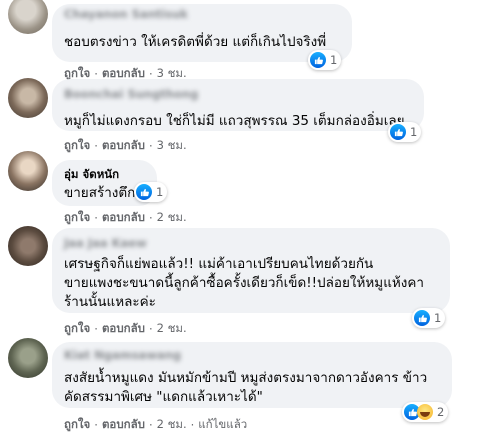 The image size is (495, 440). What do you see at coordinates (100, 193) in the screenshot?
I see `comment-text-line: ขายสร้างตึก` at bounding box center [100, 193].